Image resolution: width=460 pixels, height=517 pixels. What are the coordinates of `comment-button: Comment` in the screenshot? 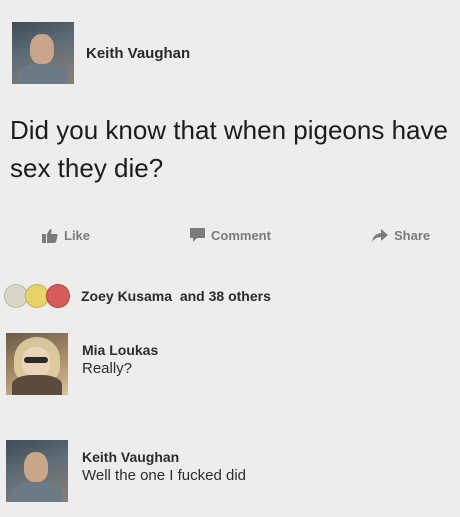 It's located at (230, 235).